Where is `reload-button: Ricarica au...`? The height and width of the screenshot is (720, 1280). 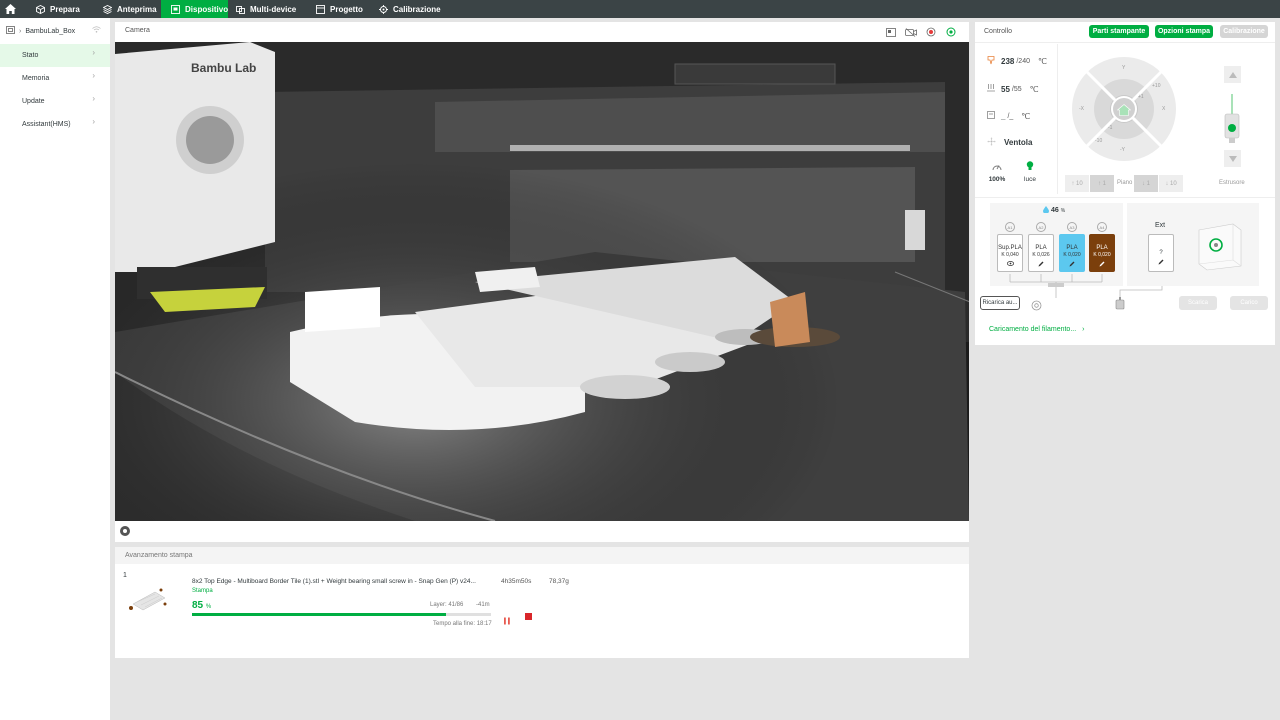
reload-button: Ricarica au... is located at coordinates (1000, 303).